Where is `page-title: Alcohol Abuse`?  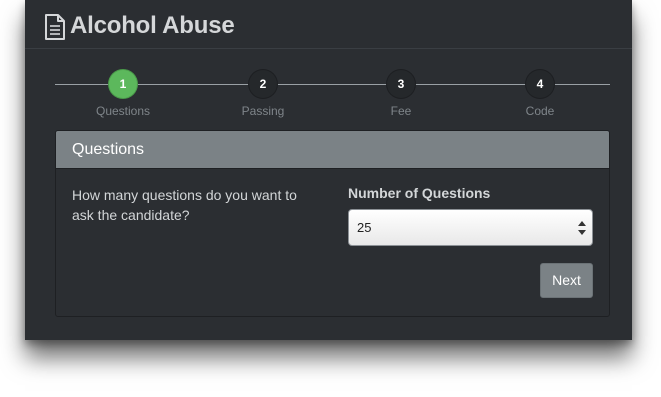 page-title: Alcohol Abuse is located at coordinates (152, 25).